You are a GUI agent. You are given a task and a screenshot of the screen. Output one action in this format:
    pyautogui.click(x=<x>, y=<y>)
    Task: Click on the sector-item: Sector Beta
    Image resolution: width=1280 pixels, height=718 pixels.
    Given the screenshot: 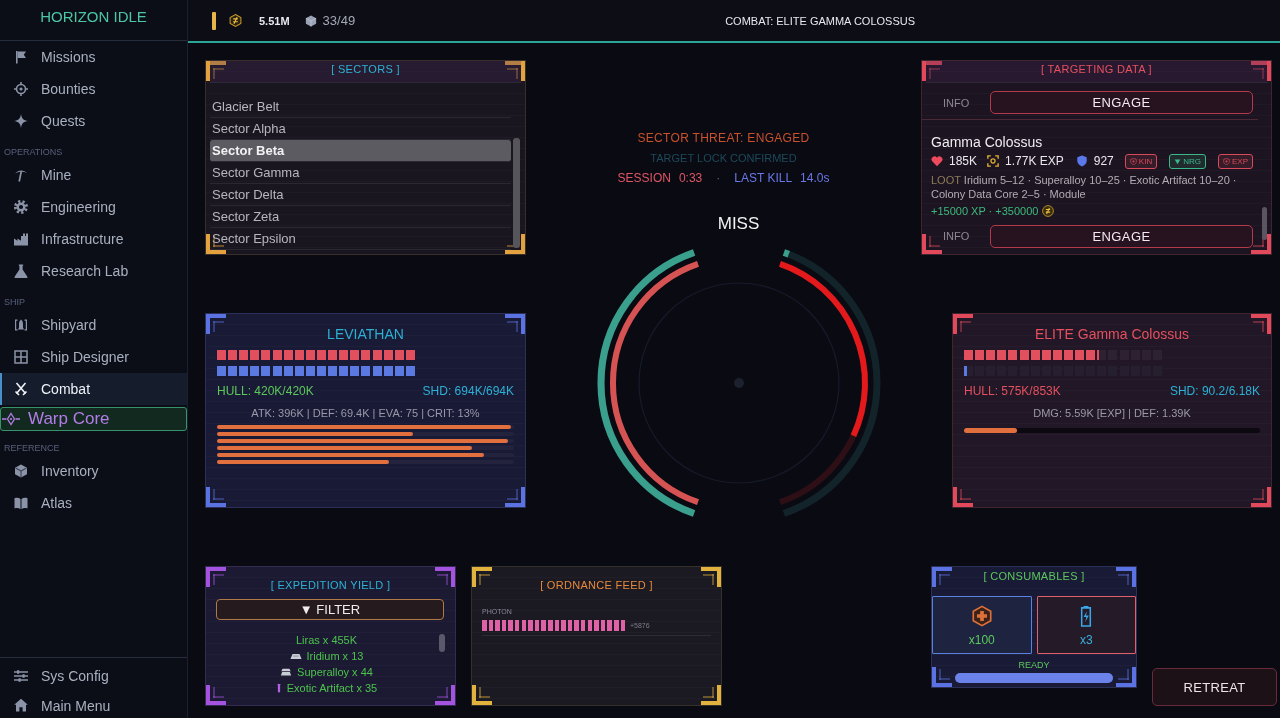 What is the action you would take?
    pyautogui.click(x=360, y=151)
    